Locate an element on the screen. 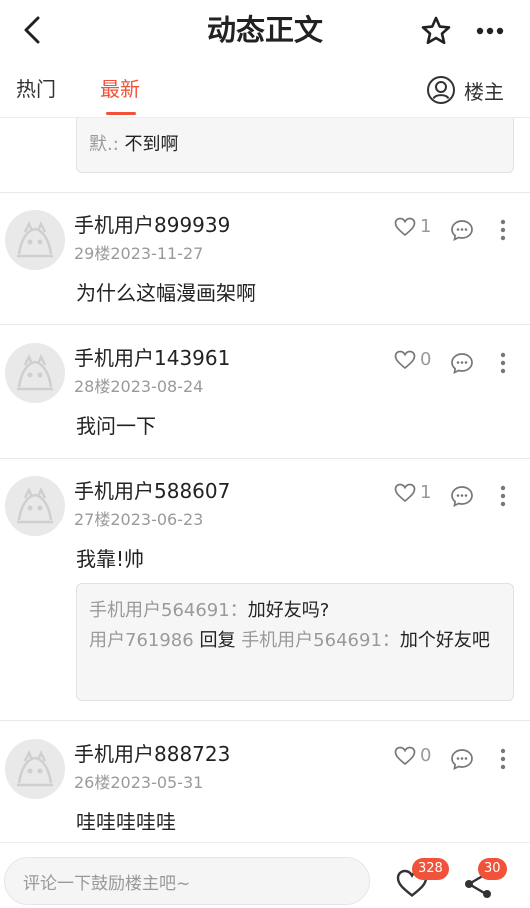  top-app-bar: 动态正文 is located at coordinates (265, 31).